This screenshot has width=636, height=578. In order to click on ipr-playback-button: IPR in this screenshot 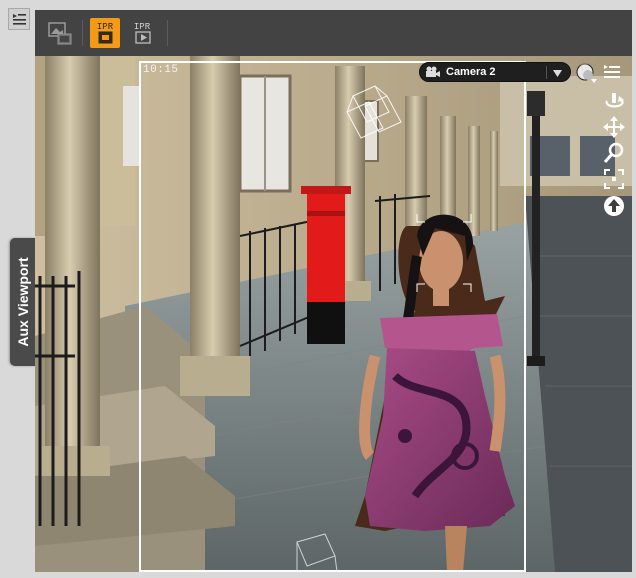, I will do `click(144, 33)`.